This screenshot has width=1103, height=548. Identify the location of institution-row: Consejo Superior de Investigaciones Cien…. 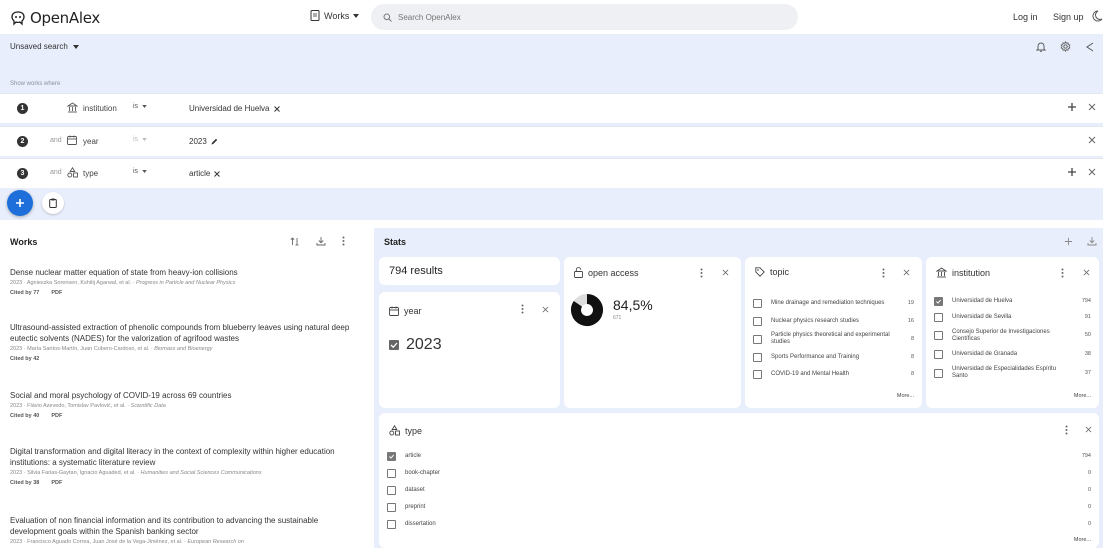
(1012, 335).